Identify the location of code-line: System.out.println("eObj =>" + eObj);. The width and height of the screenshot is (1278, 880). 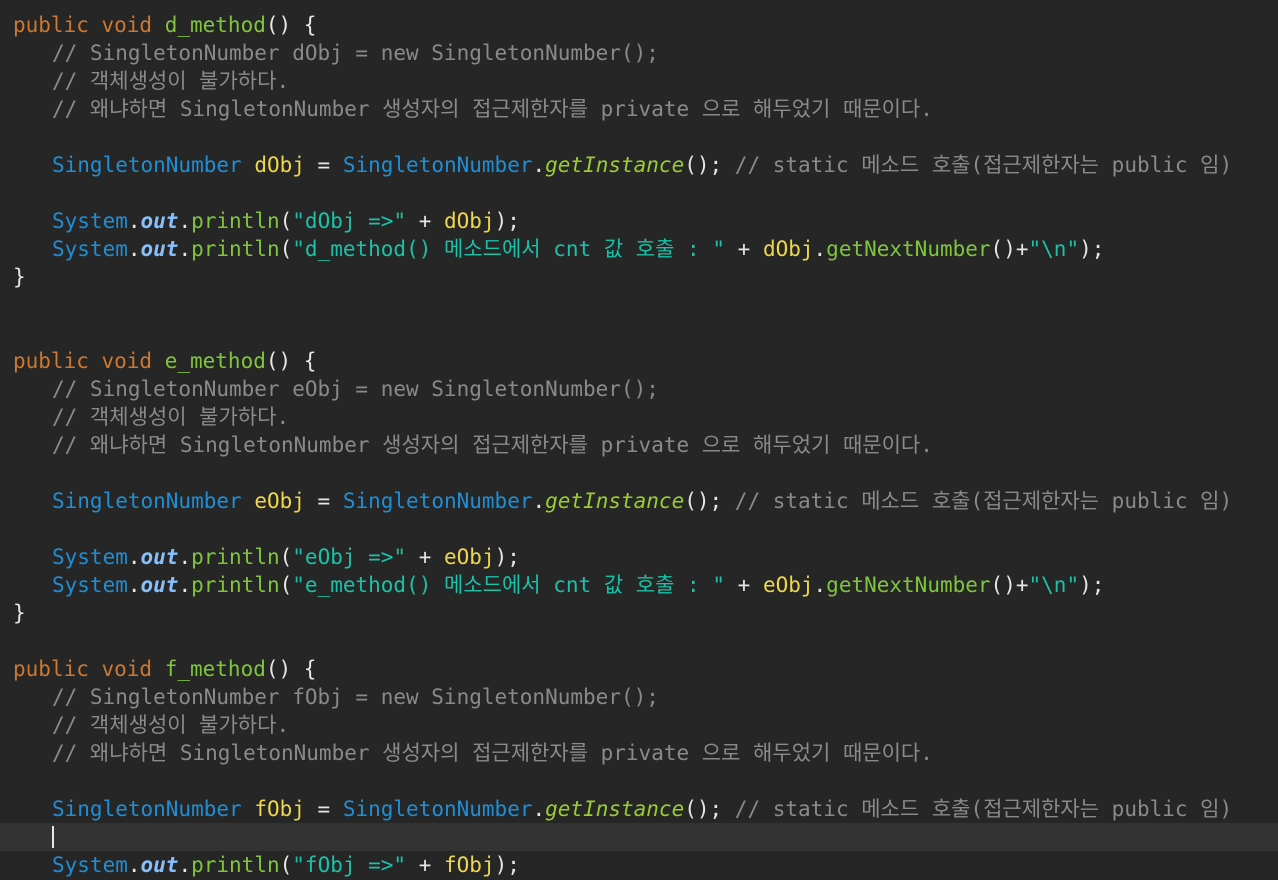
(639, 557).